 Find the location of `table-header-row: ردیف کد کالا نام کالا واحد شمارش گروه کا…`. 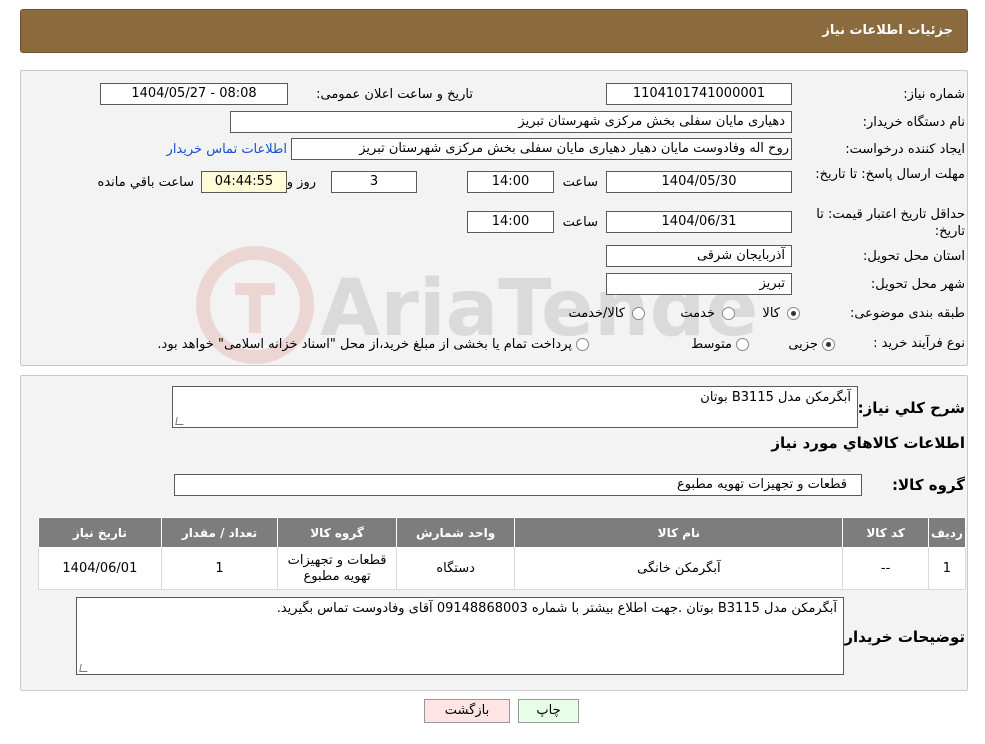

table-header-row: ردیف کد کالا نام کالا واحد شمارش گروه کا… is located at coordinates (502, 532).